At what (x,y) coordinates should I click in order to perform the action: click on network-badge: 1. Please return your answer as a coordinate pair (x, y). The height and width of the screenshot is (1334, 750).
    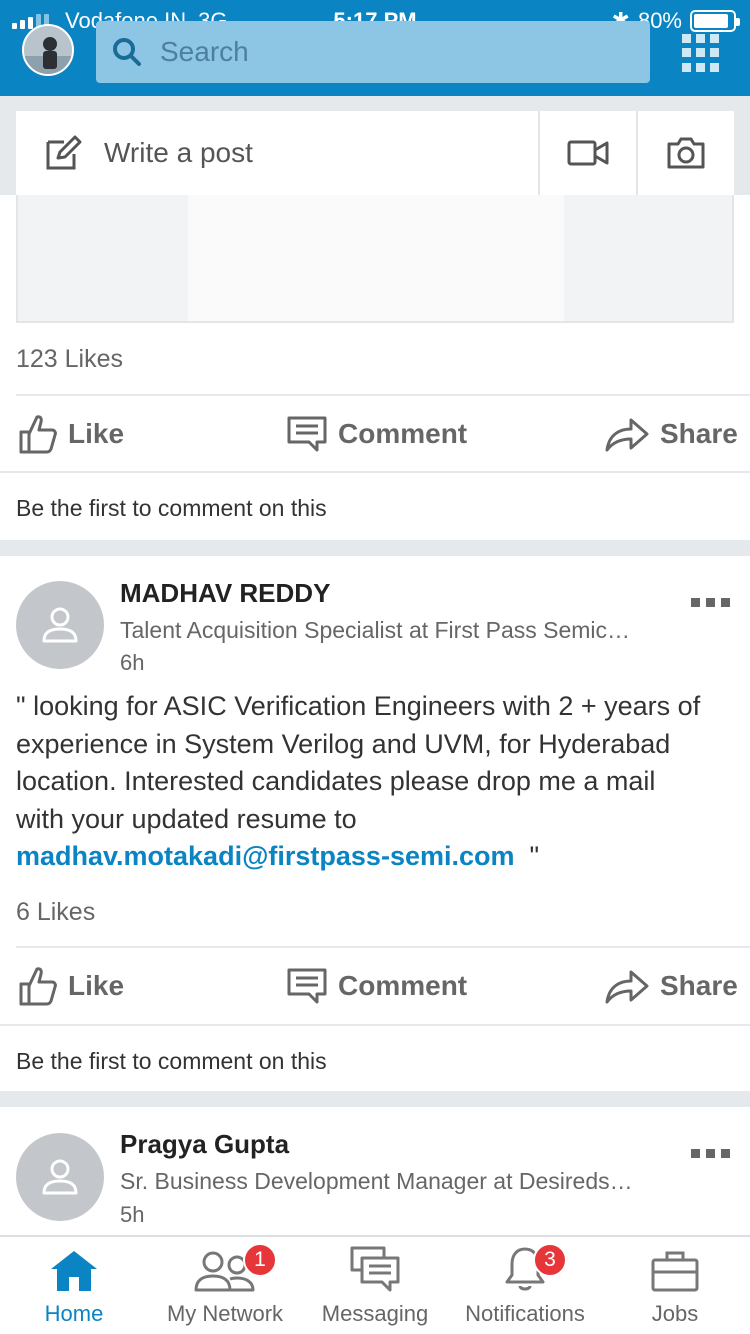
    Looking at the image, I should click on (260, 1260).